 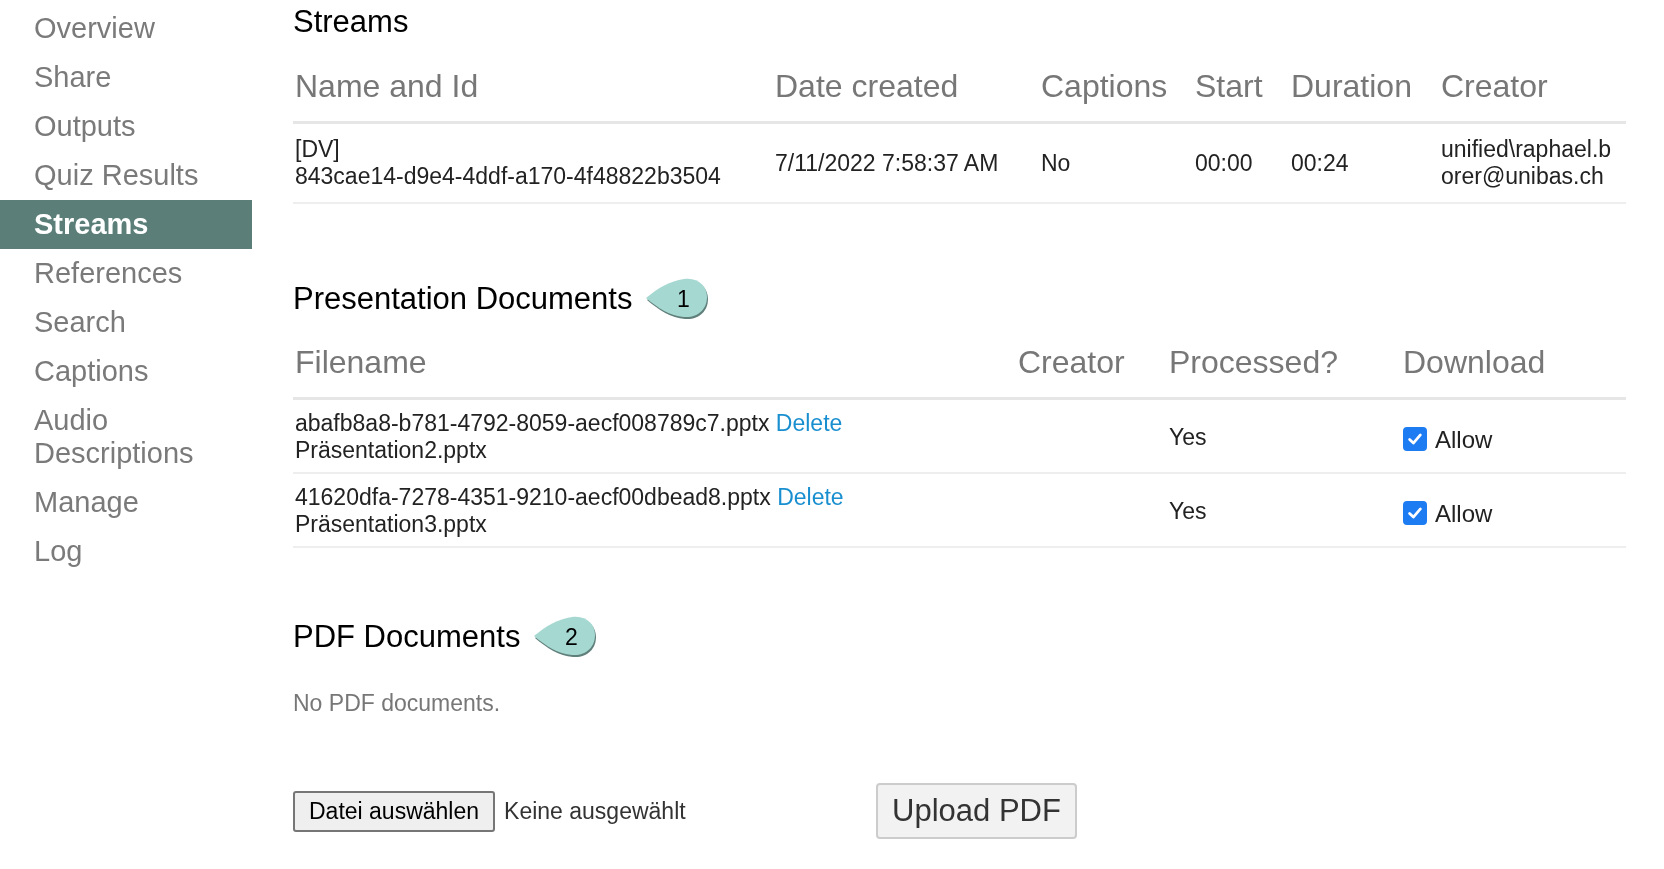 What do you see at coordinates (394, 811) in the screenshot?
I see `choose-file-button: Datei auswählen` at bounding box center [394, 811].